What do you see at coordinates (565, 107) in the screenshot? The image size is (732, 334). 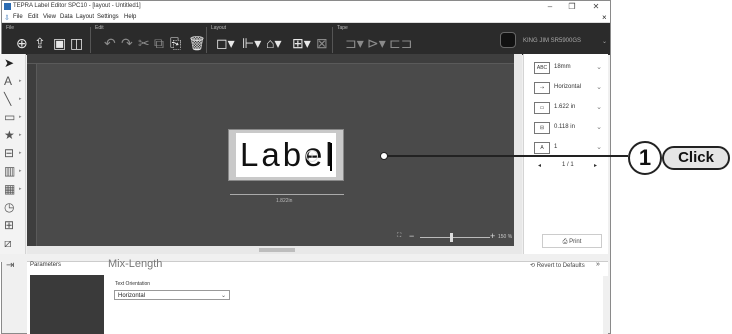 I see `length-value: 1.622 in` at bounding box center [565, 107].